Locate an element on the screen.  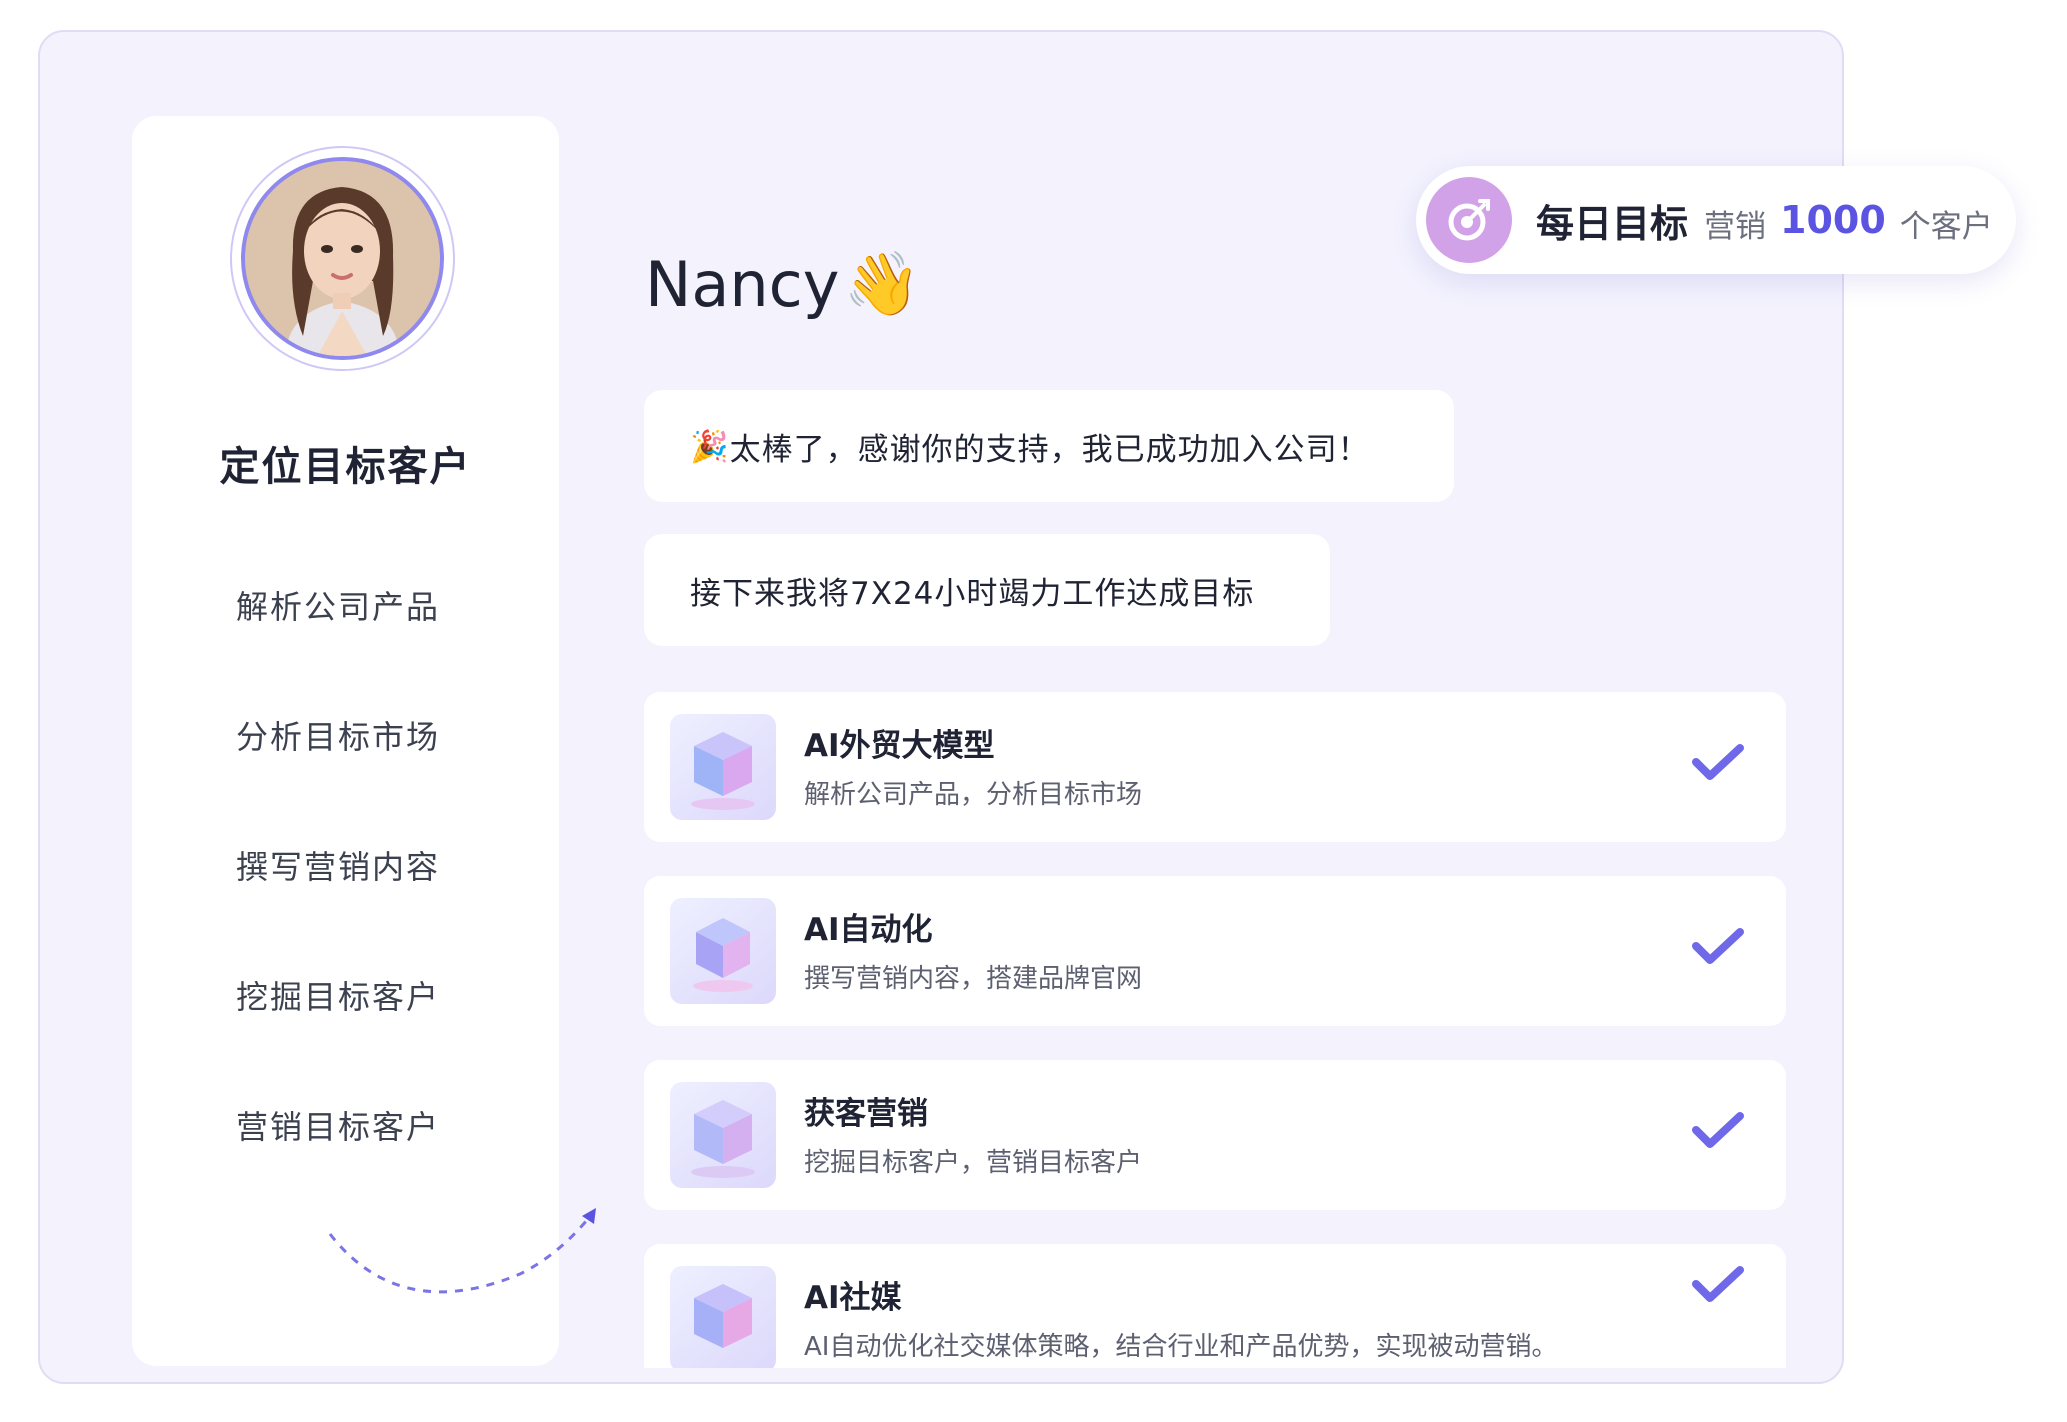
card-title: AI社媒 is located at coordinates (853, 1298).